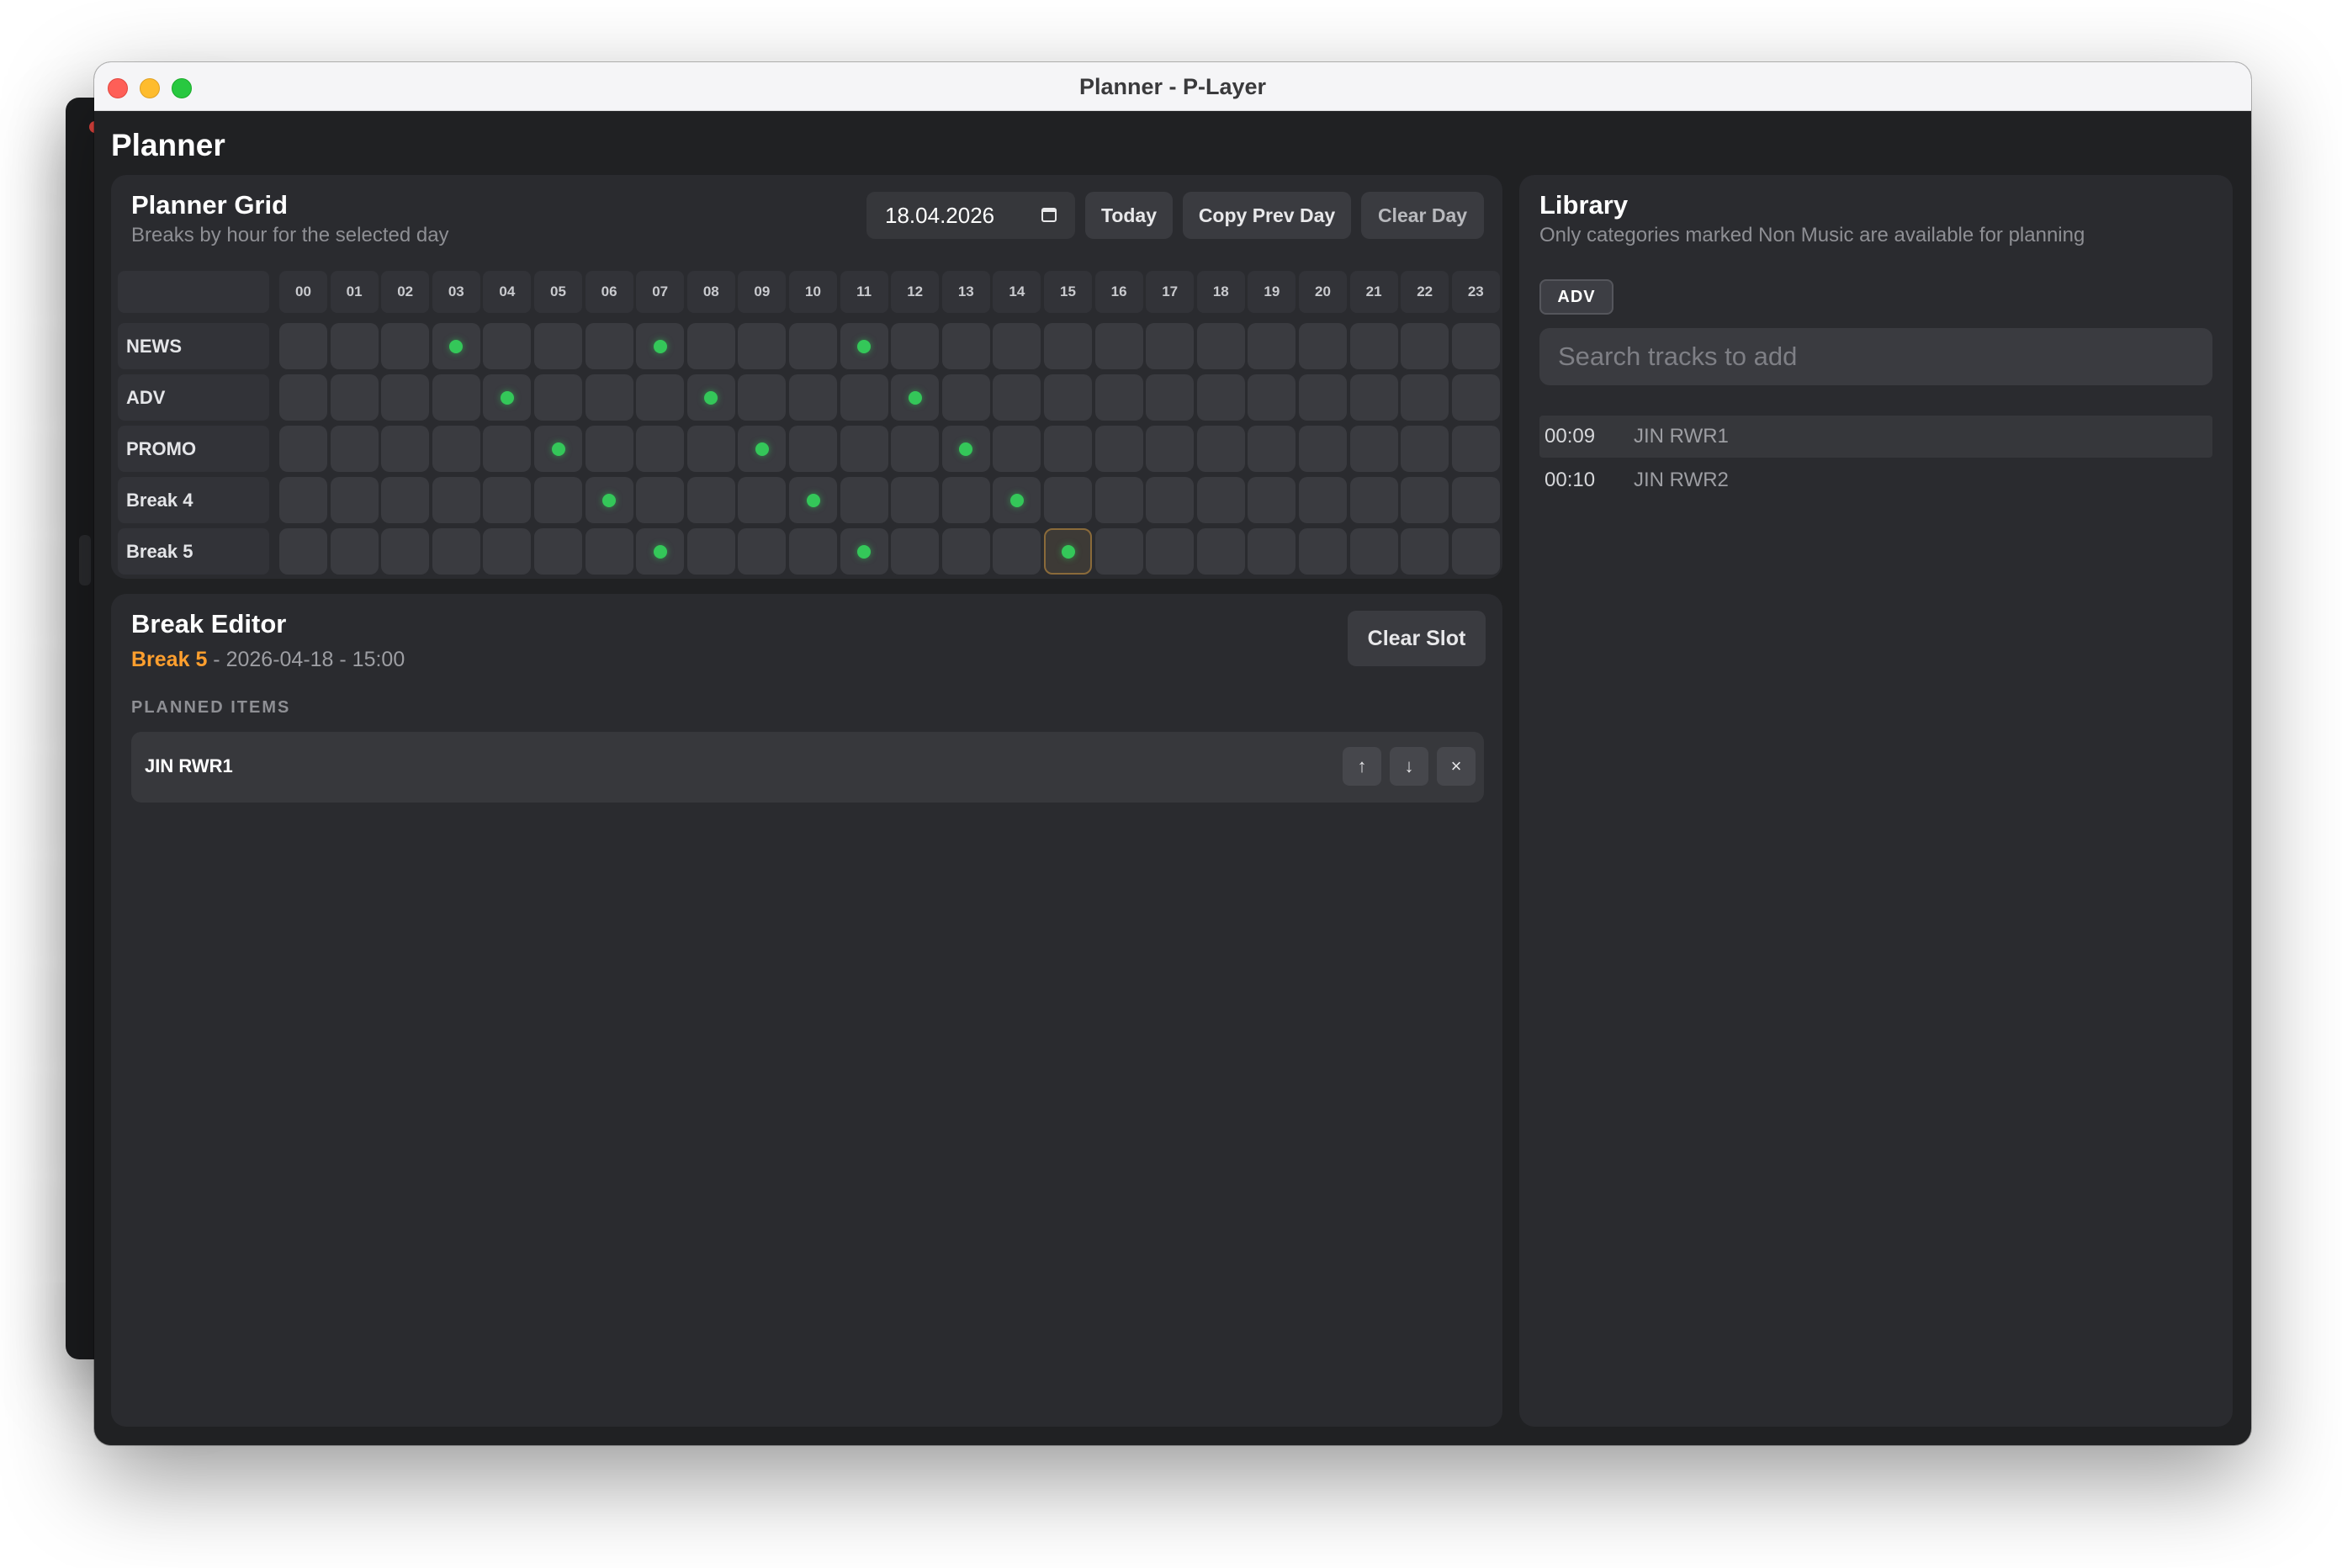  I want to click on clear-slot-button: Clear Slot, so click(1417, 638).